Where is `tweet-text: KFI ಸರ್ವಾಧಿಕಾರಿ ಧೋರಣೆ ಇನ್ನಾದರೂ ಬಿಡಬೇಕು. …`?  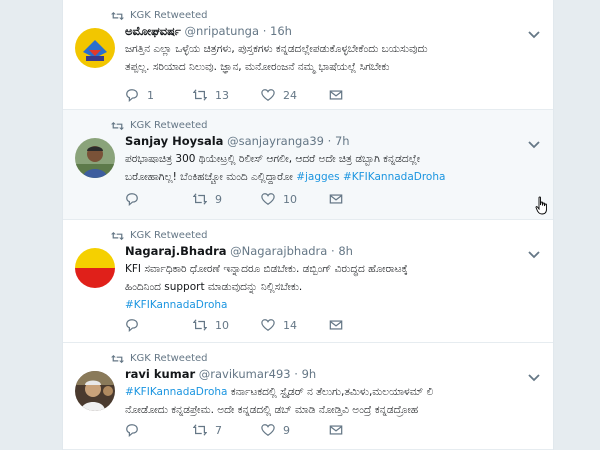
tweet-text: KFI ಸರ್ವಾಧಿಕಾರಿ ಧೋರಣೆ ಇನ್ನಾದರೂ ಬಿಡಬೇಕು. … is located at coordinates (330, 287).